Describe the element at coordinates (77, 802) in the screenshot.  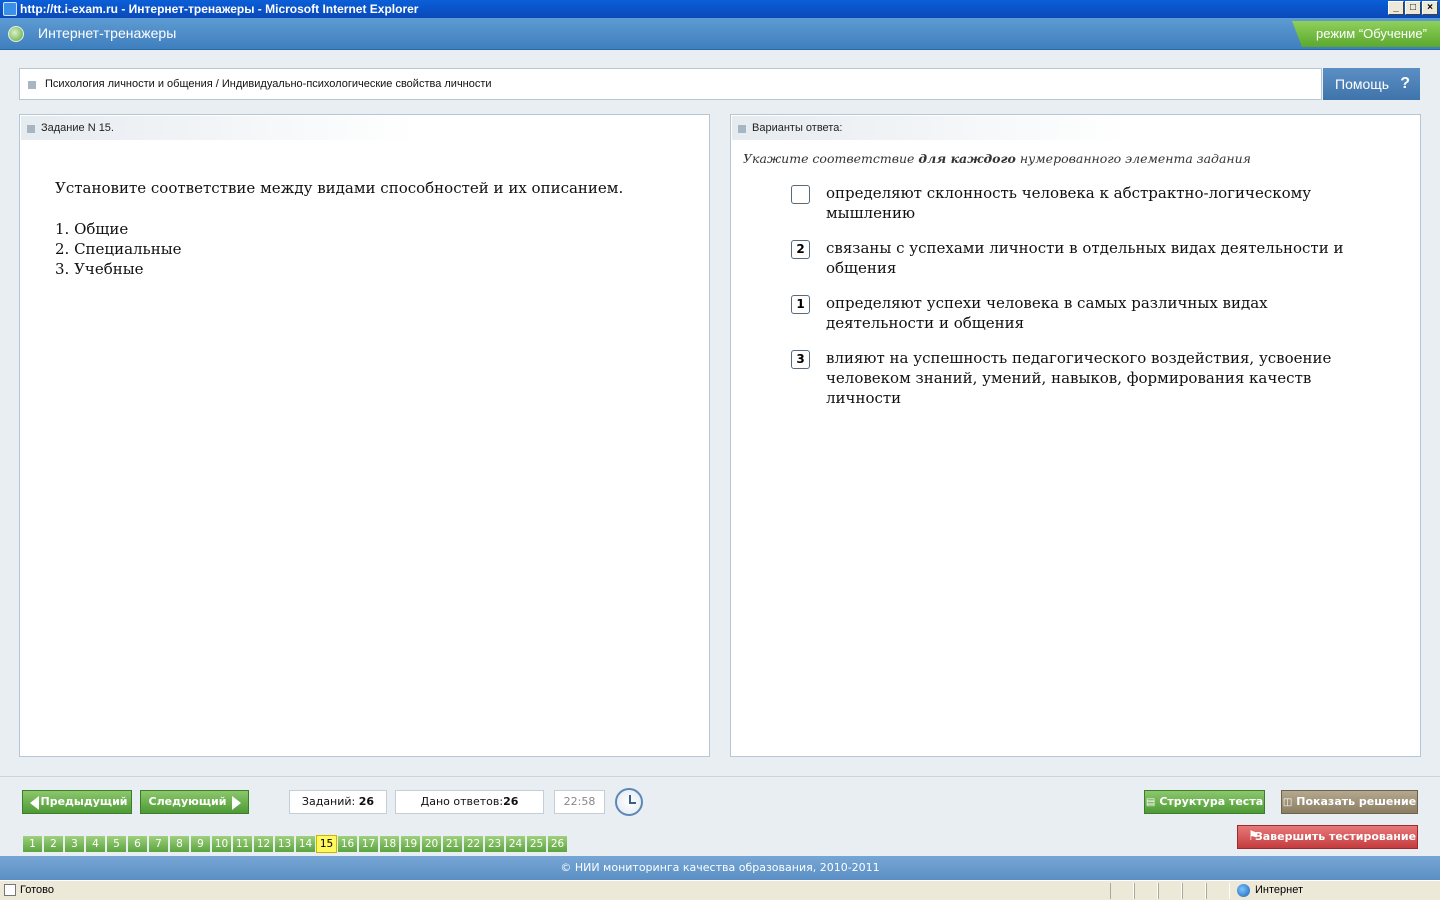
I see `prev-button: Предыдущий` at that location.